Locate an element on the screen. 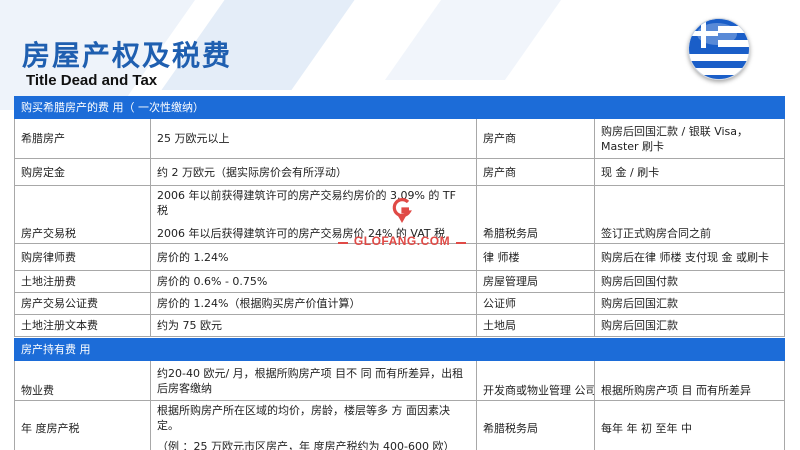 This screenshot has height=450, width=800. table-header-row: 购买希腊房产的费 用（ 一次性缴纳） is located at coordinates (399, 107).